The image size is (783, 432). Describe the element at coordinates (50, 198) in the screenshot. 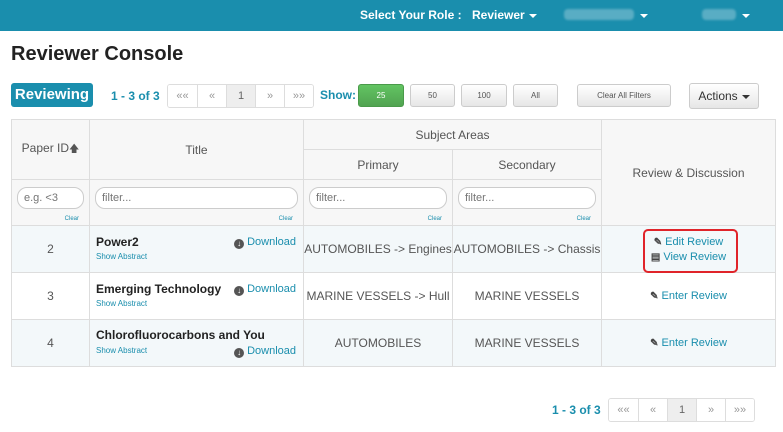

I see `paper-id-filter-input` at that location.